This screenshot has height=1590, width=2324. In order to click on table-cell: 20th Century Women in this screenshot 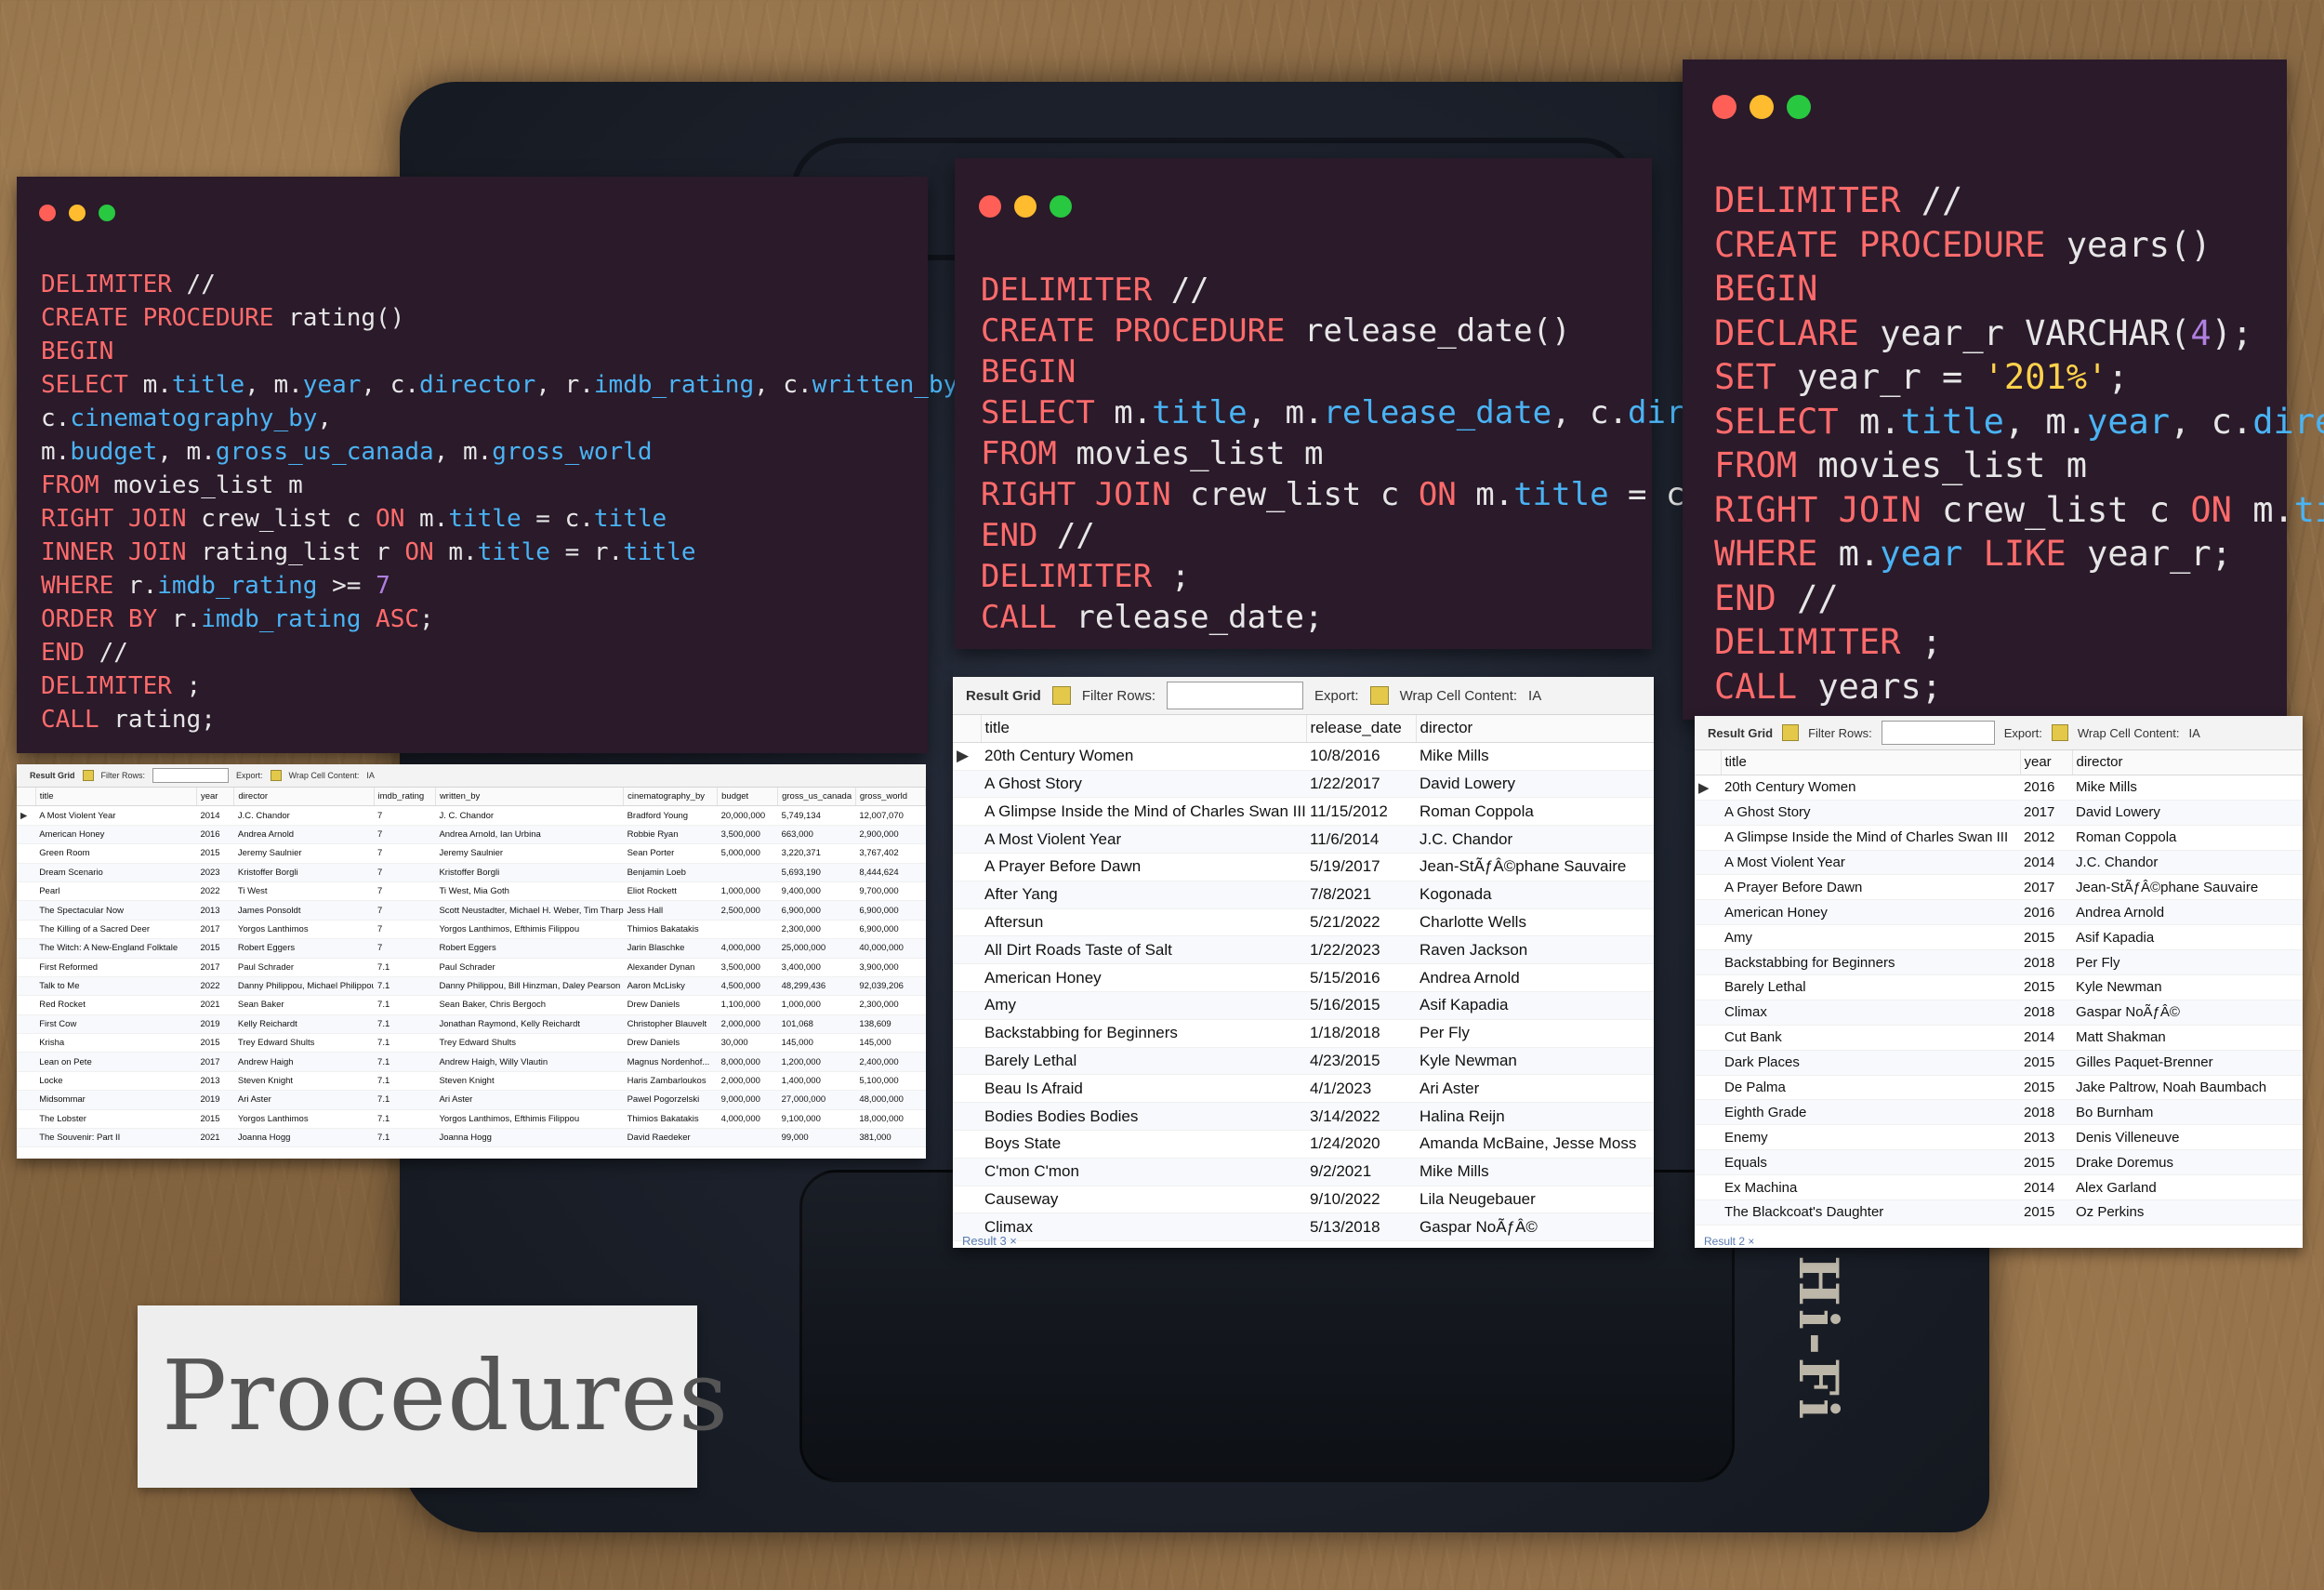, I will do `click(1870, 788)`.